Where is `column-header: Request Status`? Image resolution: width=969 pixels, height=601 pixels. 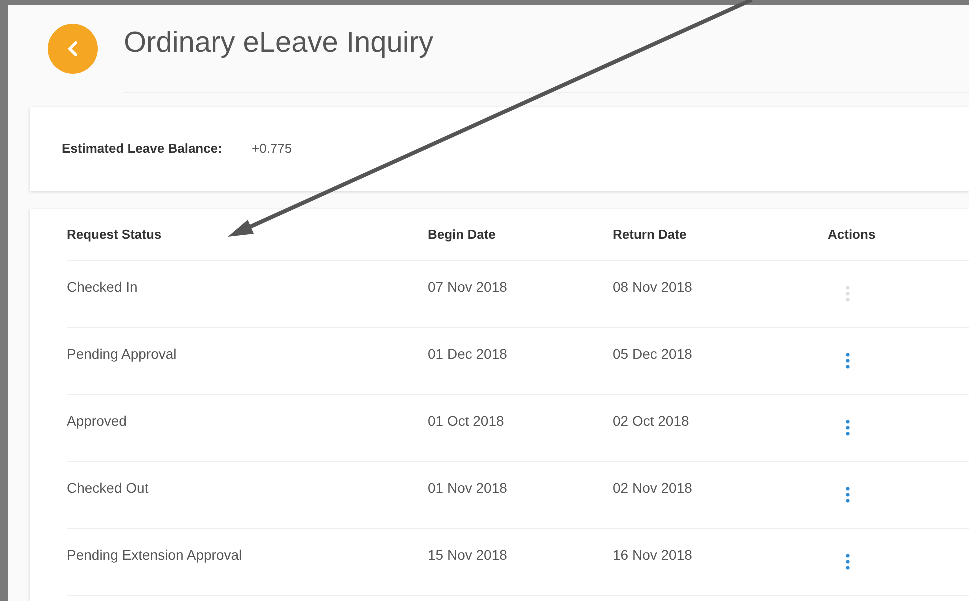
column-header: Request Status is located at coordinates (115, 235).